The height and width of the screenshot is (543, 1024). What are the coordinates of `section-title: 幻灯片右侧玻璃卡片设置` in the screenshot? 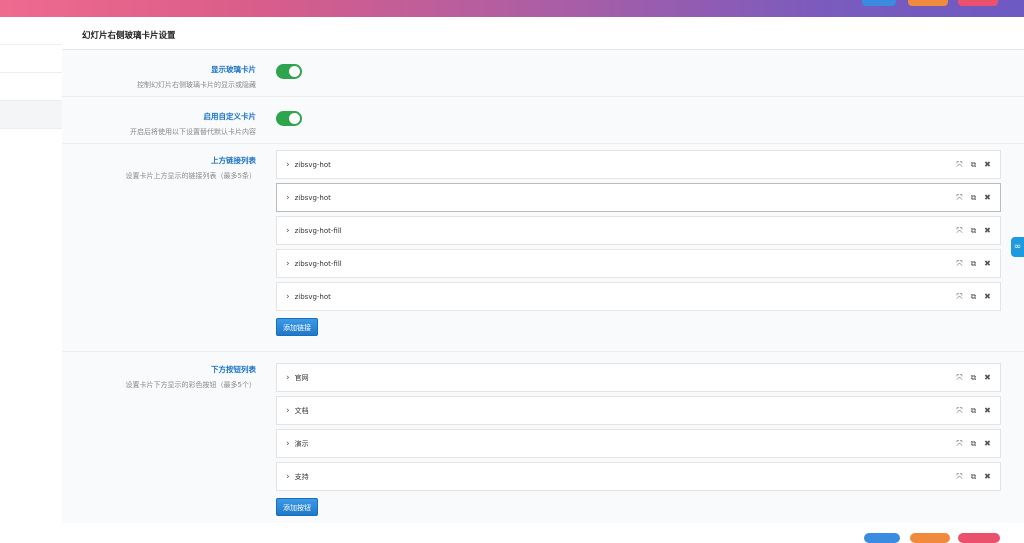 It's located at (543, 33).